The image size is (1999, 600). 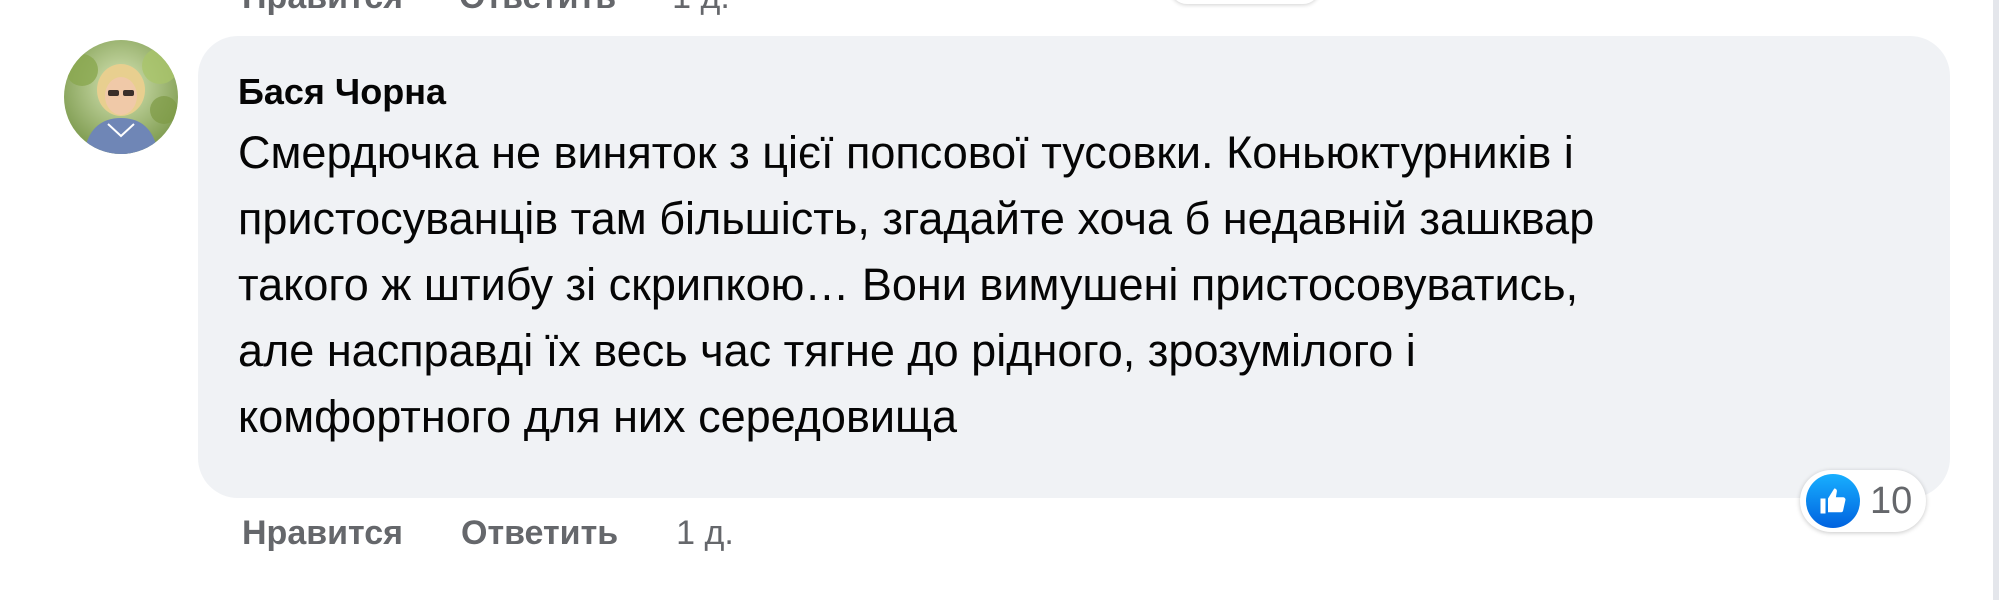 I want to click on previous-like-button: Нравится, so click(x=322, y=8).